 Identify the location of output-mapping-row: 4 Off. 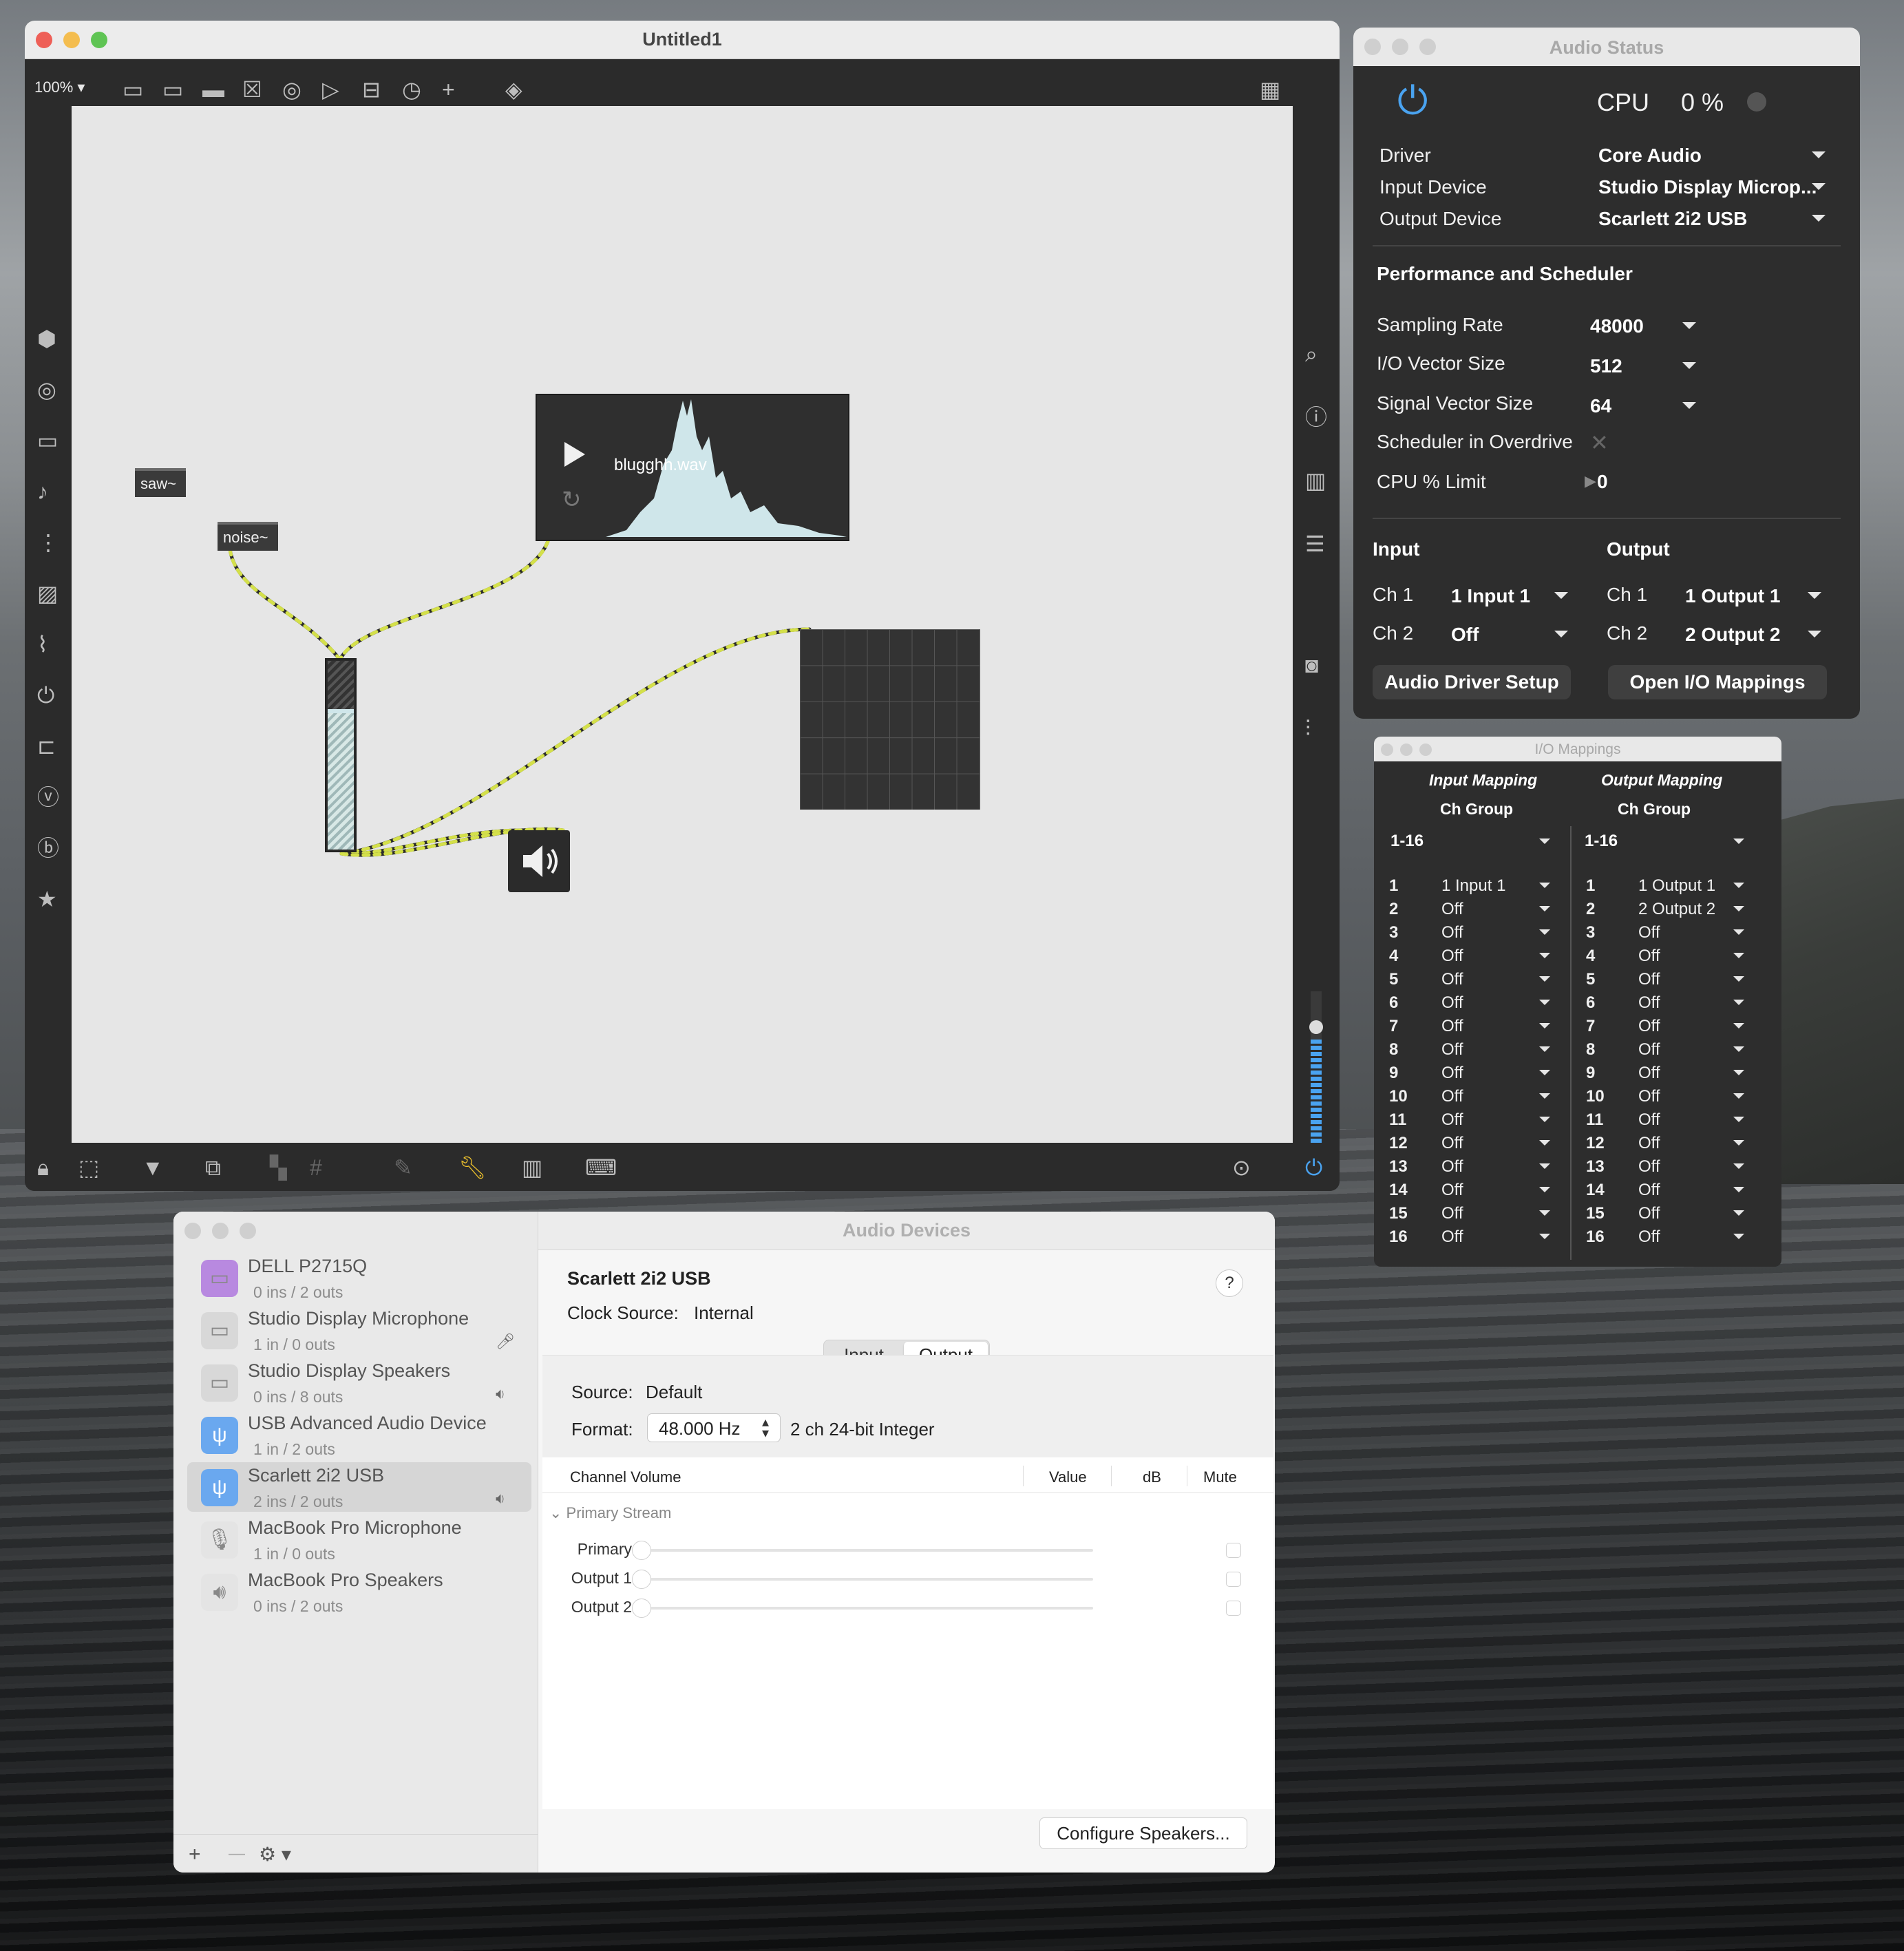
(1676, 956).